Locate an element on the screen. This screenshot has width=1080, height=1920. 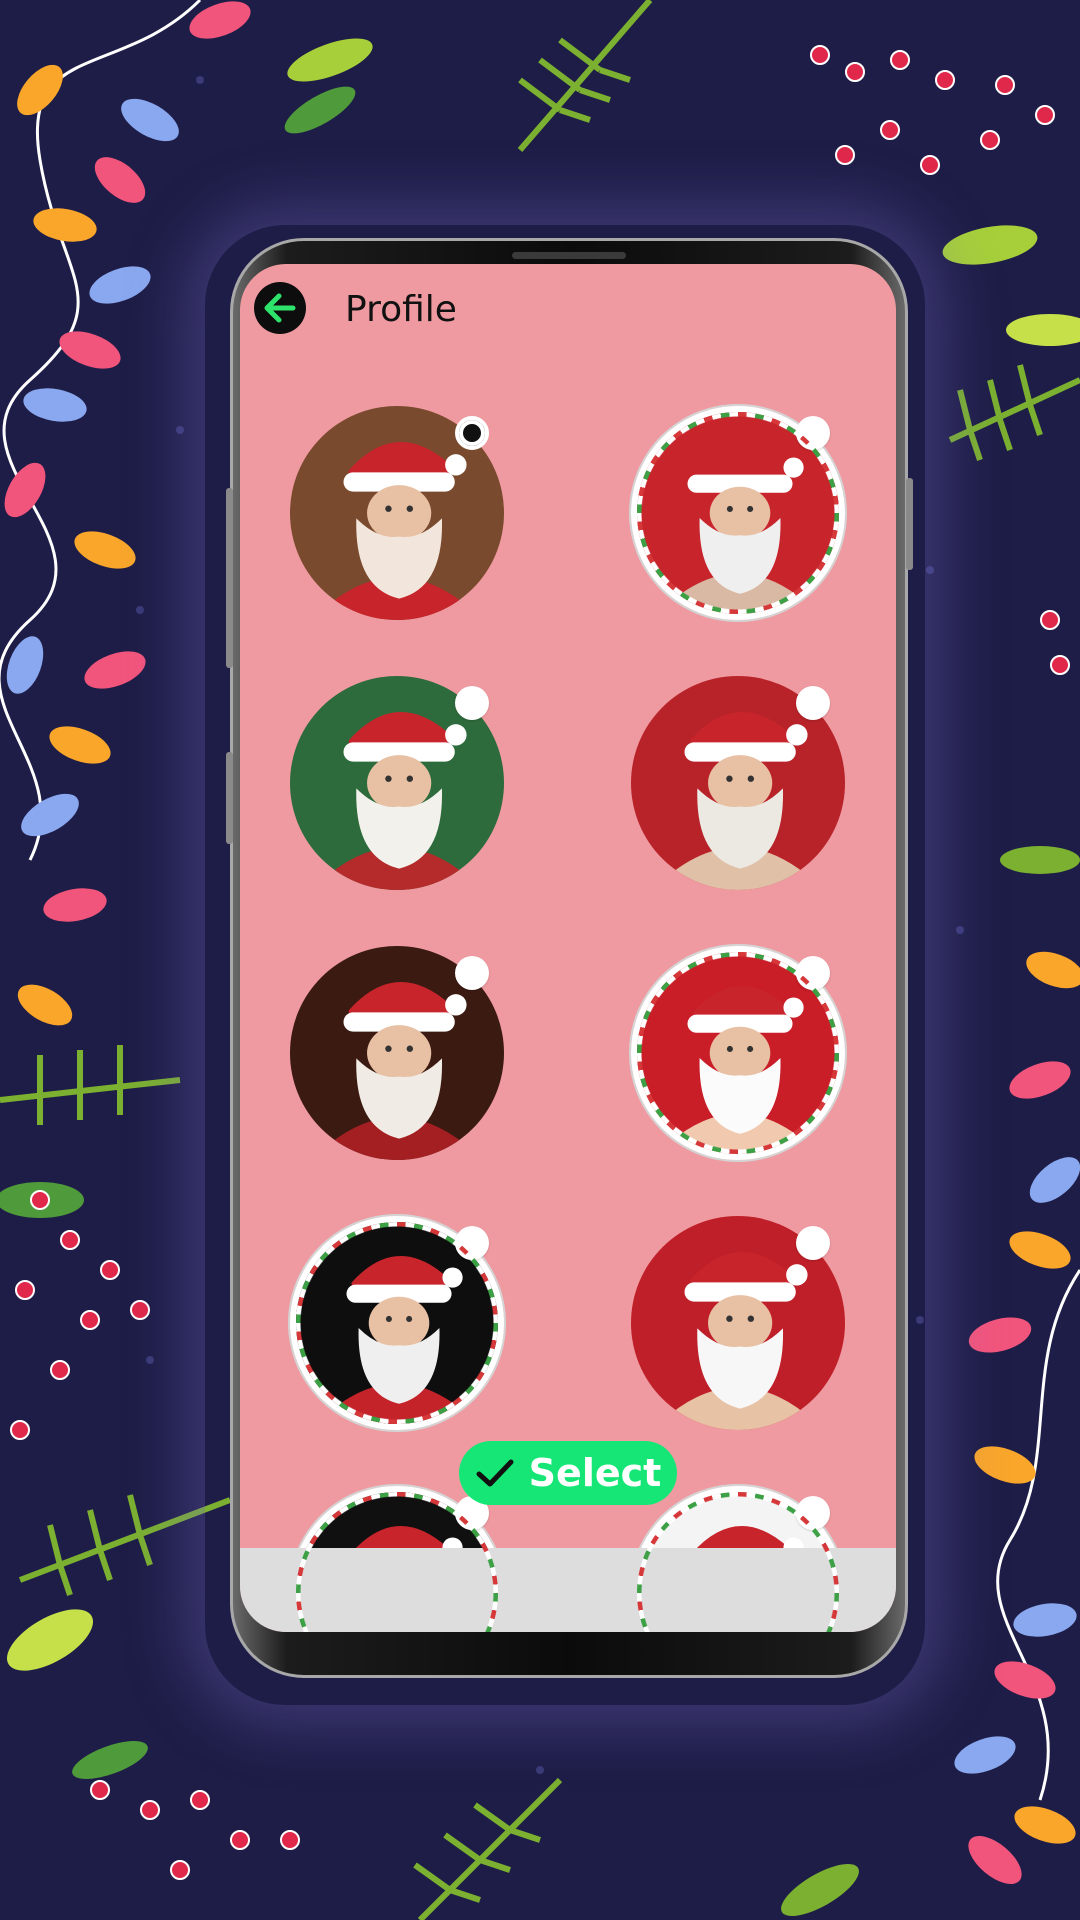
select-button-label: Select is located at coordinates (595, 1473).